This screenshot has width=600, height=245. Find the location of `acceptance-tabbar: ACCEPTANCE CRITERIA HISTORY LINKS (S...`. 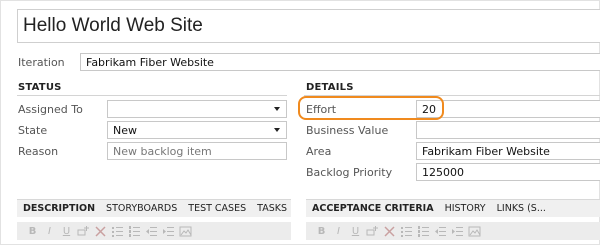

acceptance-tabbar: ACCEPTANCE CRITERIA HISTORY LINKS (S... is located at coordinates (453, 208).